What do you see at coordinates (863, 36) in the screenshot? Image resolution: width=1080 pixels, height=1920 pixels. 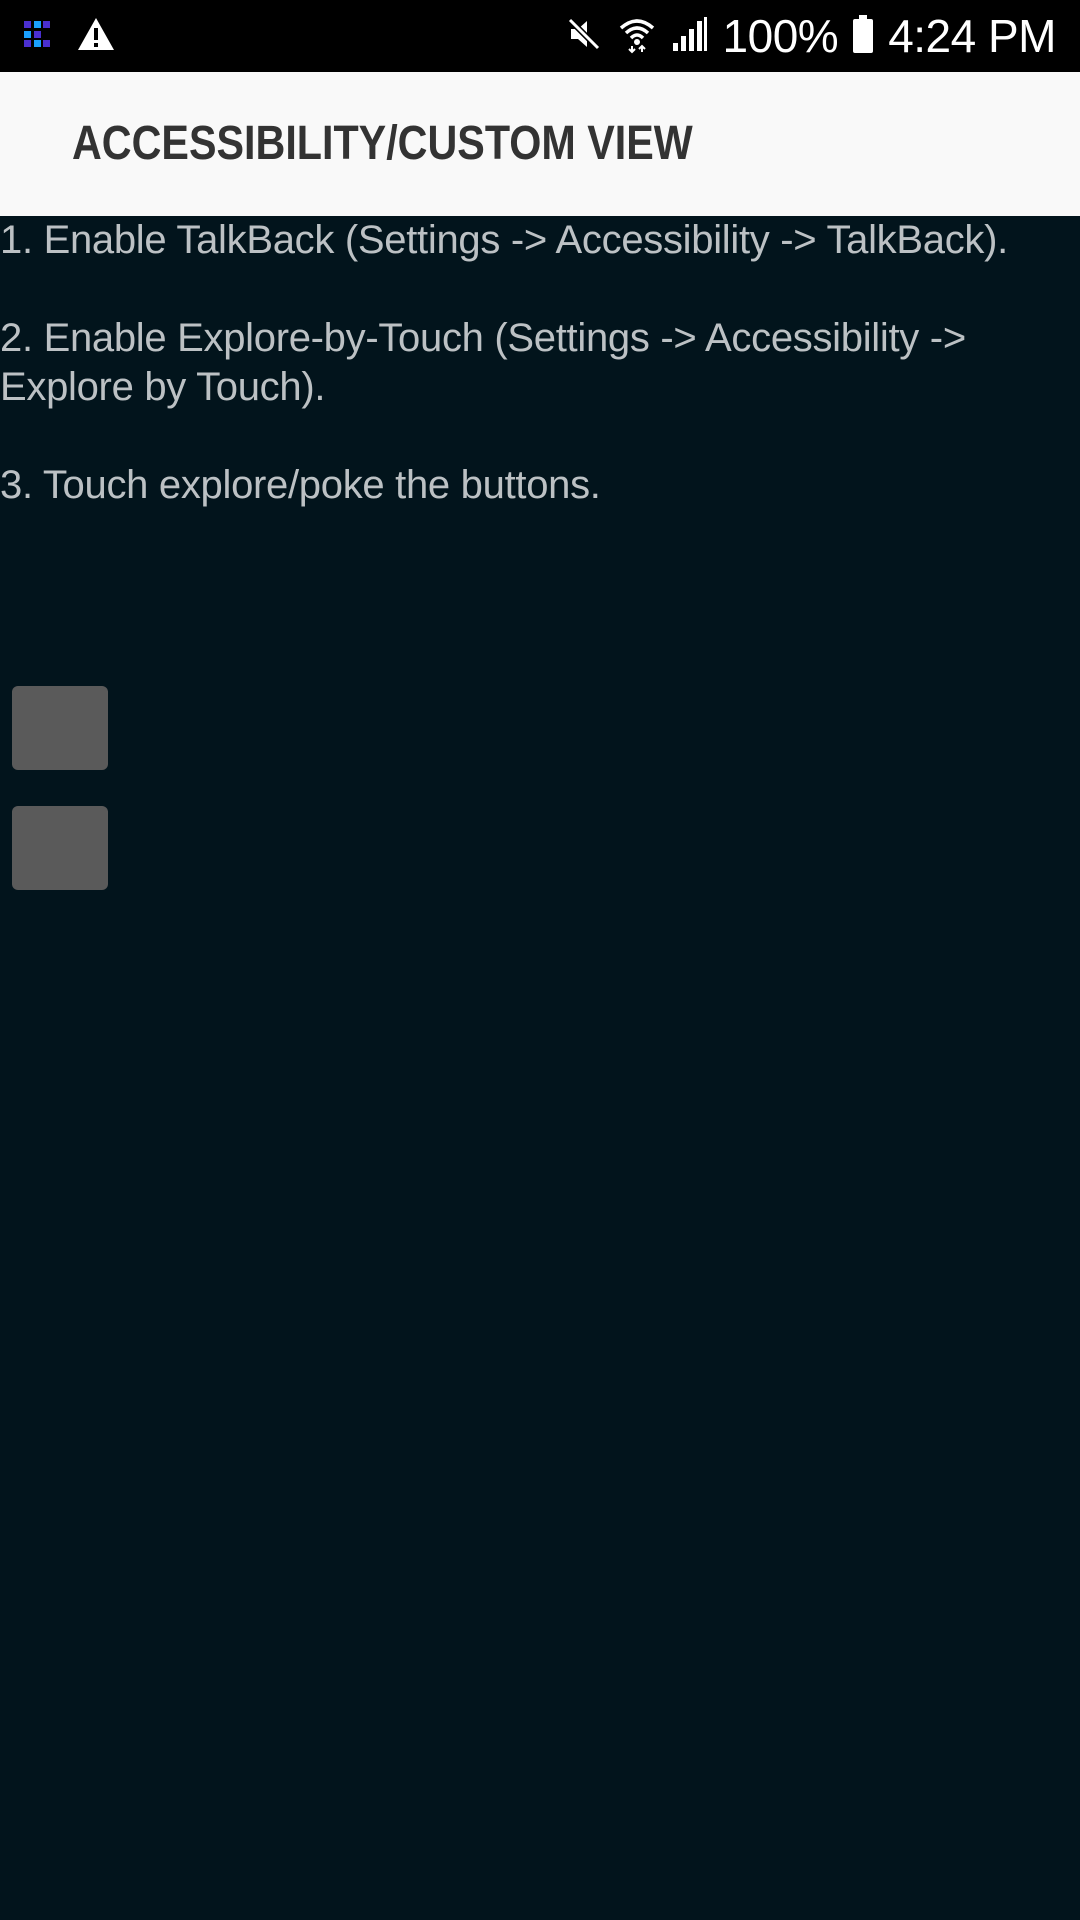 I see `battery-icon` at bounding box center [863, 36].